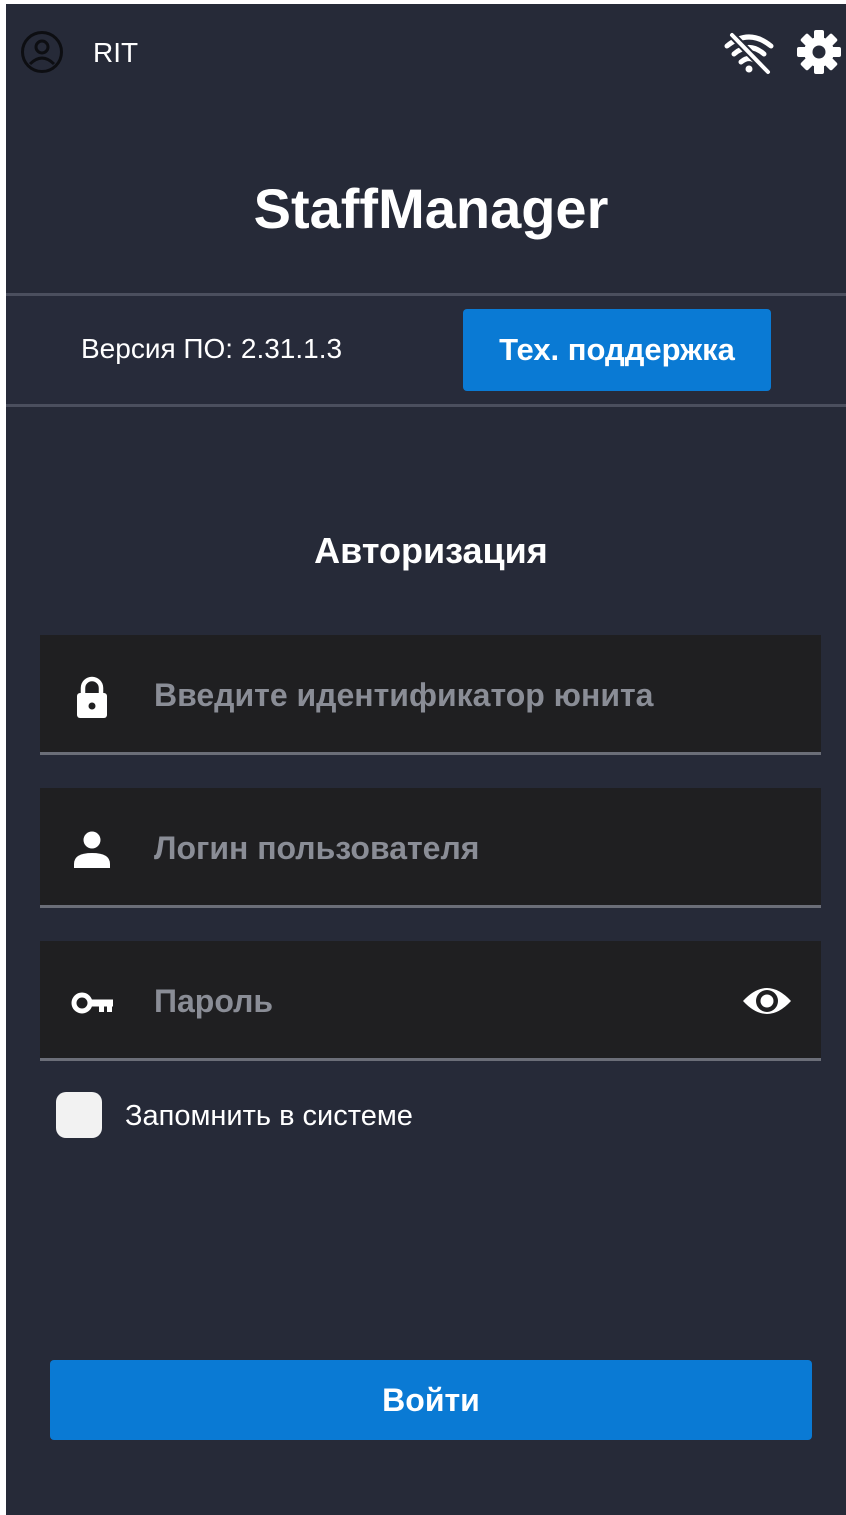  I want to click on wifi-off-icon, so click(749, 53).